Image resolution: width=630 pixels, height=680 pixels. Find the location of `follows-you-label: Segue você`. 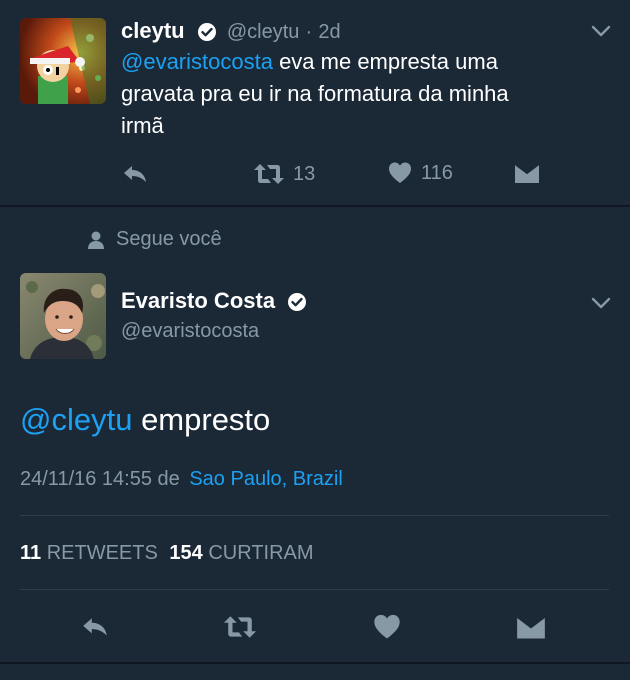

follows-you-label: Segue você is located at coordinates (169, 239).